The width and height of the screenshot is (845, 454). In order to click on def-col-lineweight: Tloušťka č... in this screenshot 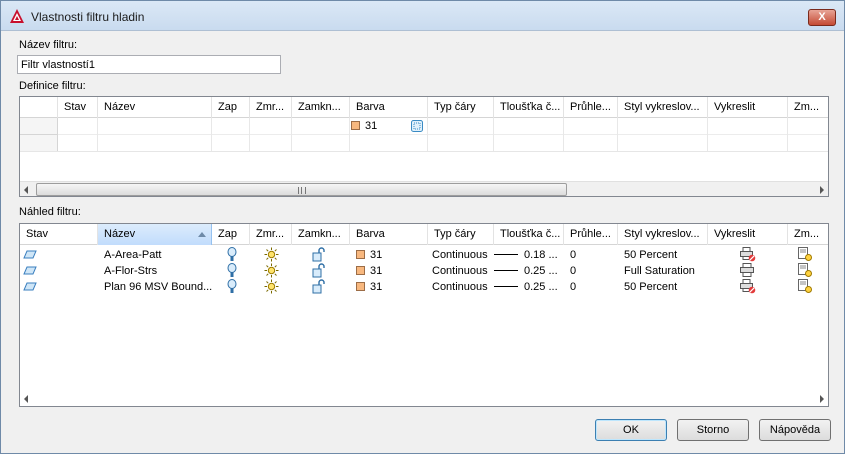, I will do `click(529, 107)`.